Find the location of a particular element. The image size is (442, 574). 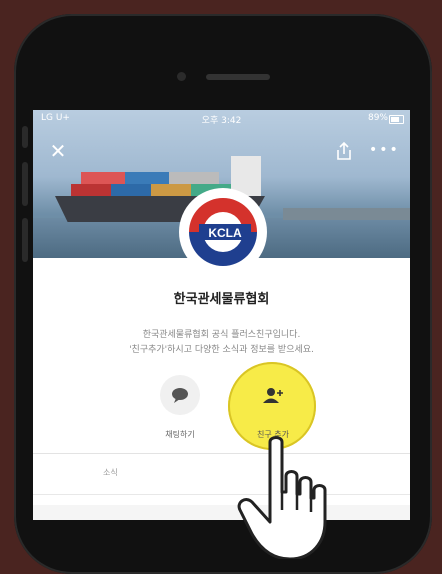

chat-circle is located at coordinates (180, 395).